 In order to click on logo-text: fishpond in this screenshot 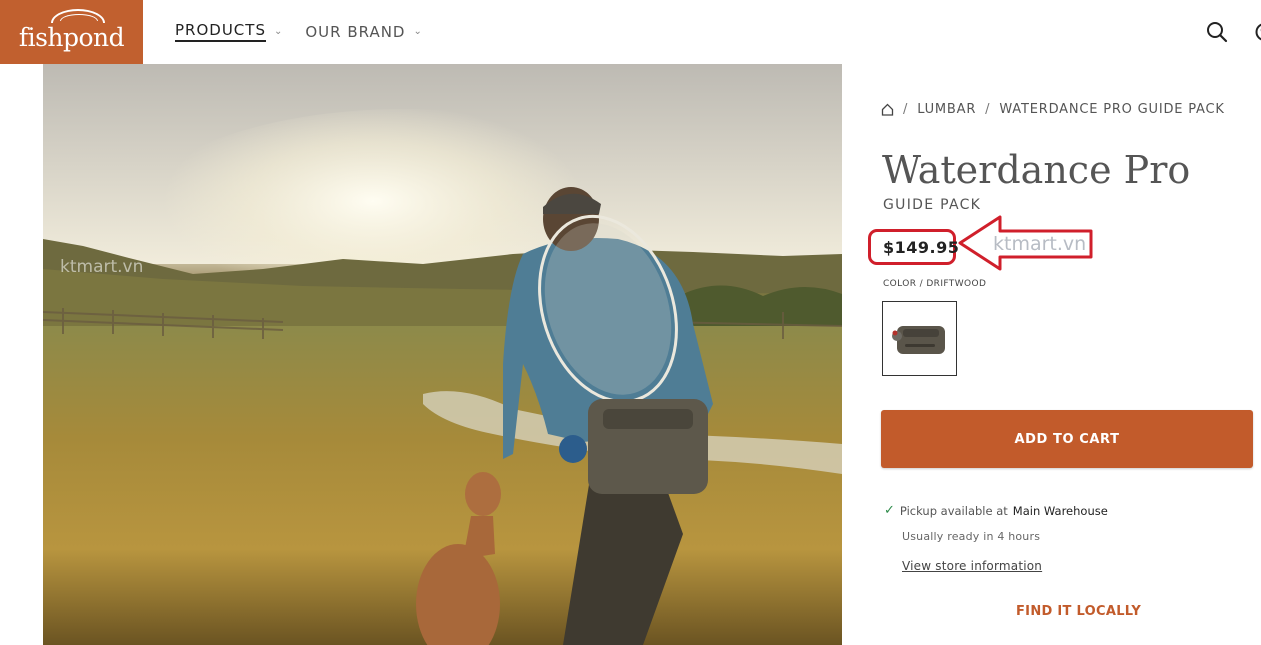, I will do `click(71, 37)`.